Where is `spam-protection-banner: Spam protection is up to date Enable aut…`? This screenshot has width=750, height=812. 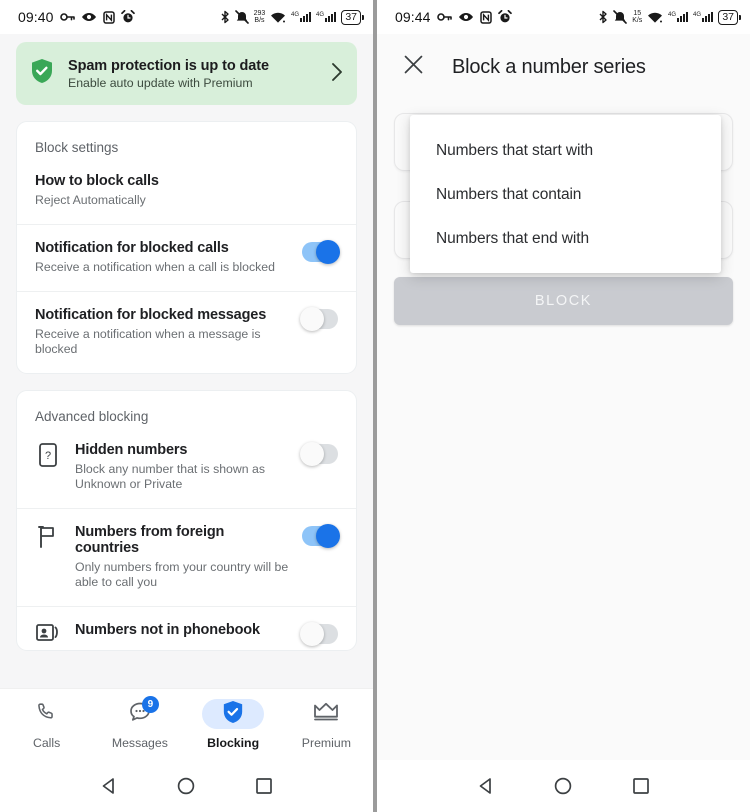 spam-protection-banner: Spam protection is up to date Enable aut… is located at coordinates (186, 73).